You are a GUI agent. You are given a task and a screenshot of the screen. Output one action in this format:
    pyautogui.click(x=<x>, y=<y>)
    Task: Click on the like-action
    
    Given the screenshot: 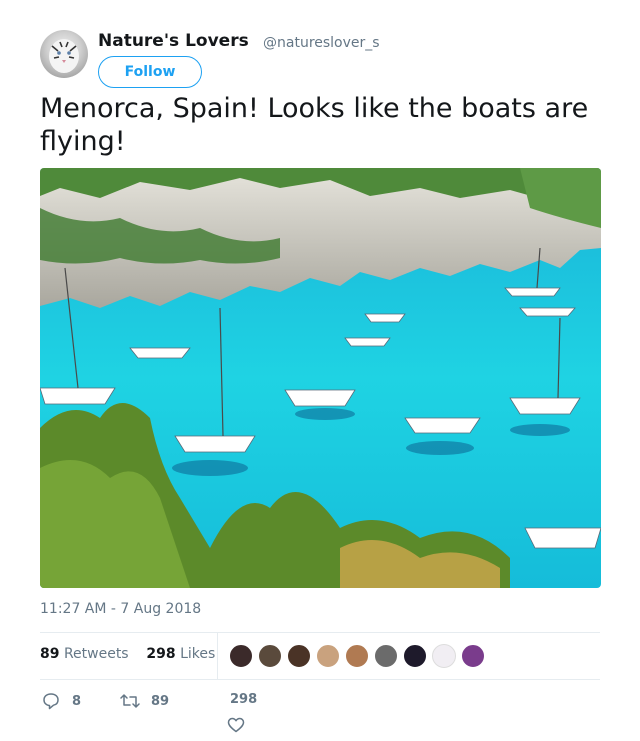 What is the action you would take?
    pyautogui.click(x=236, y=725)
    